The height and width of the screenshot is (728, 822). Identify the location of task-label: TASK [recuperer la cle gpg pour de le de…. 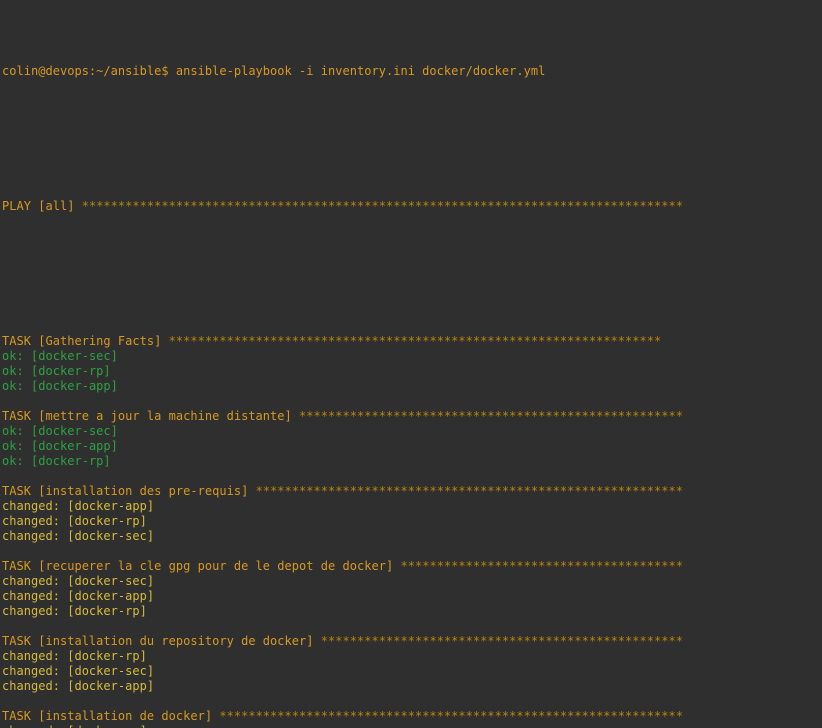
(198, 566).